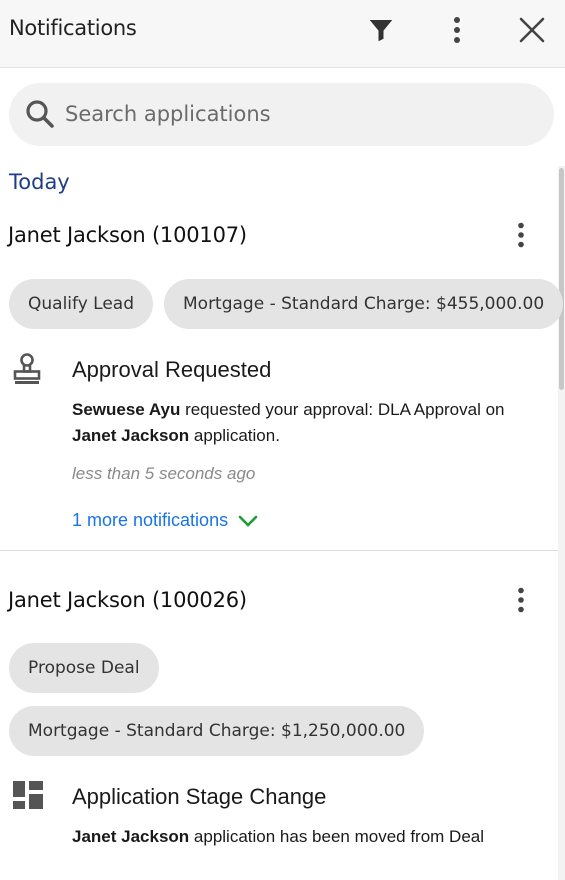  What do you see at coordinates (81, 304) in the screenshot?
I see `stage-chip: Qualify Lead` at bounding box center [81, 304].